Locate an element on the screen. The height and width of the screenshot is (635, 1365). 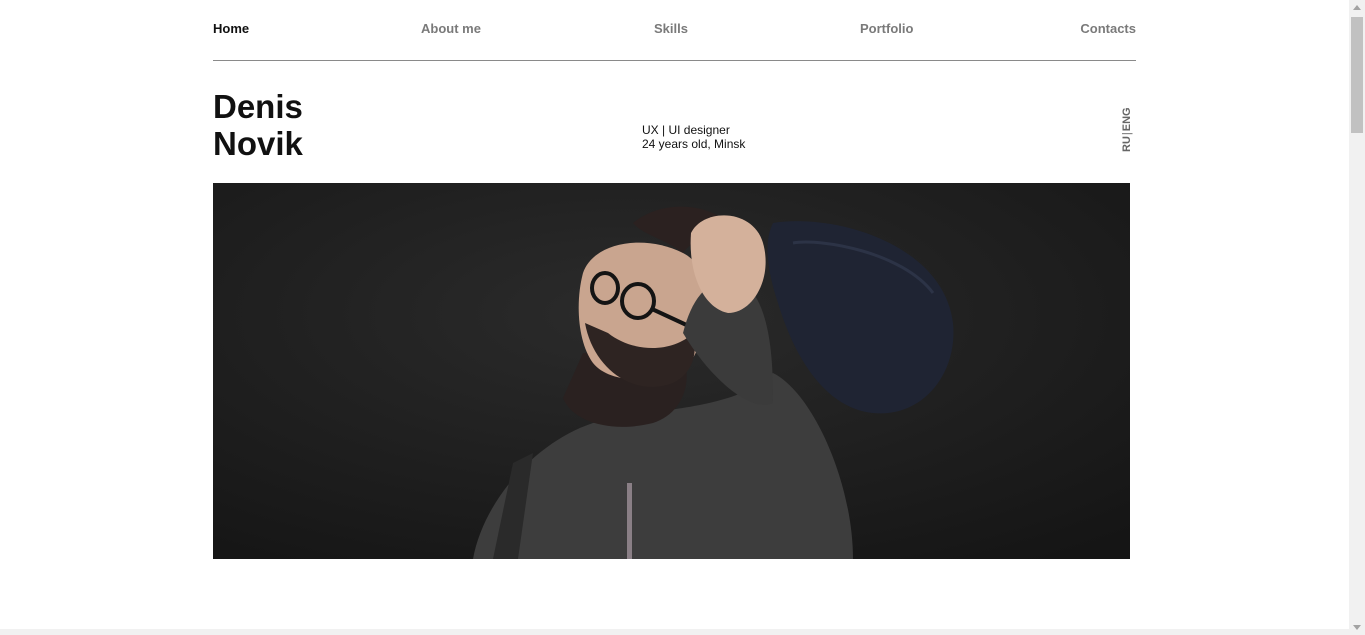
profile-role: UX | UI designer is located at coordinates (686, 130).